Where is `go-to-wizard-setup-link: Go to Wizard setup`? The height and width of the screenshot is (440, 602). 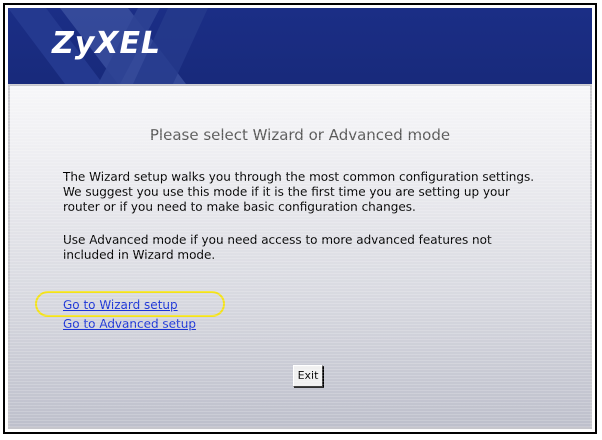
go-to-wizard-setup-link: Go to Wizard setup is located at coordinates (120, 305).